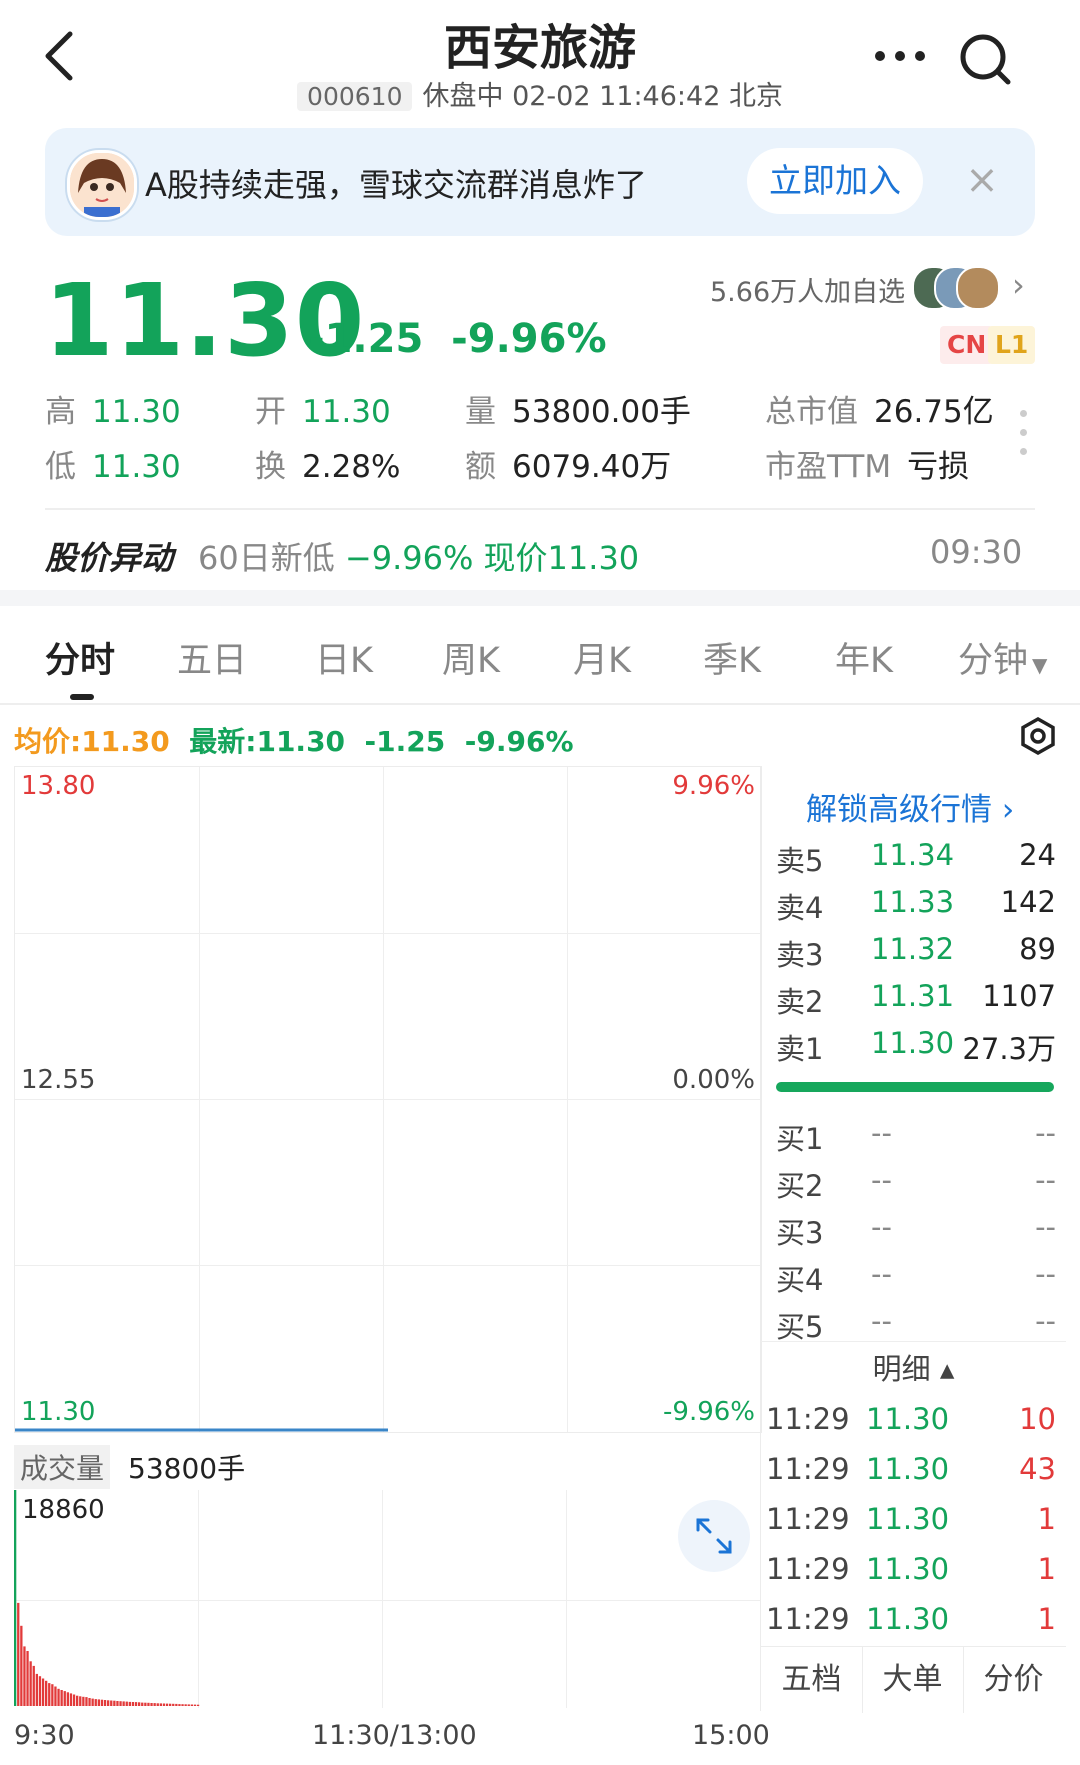 This screenshot has width=1080, height=1765. What do you see at coordinates (915, 1087) in the screenshot?
I see `bid-ask-ratio-bar` at bounding box center [915, 1087].